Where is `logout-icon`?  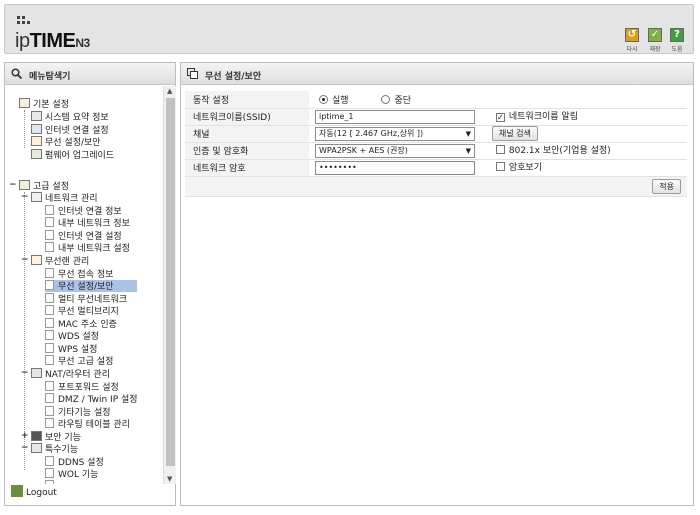 logout-icon is located at coordinates (17, 491).